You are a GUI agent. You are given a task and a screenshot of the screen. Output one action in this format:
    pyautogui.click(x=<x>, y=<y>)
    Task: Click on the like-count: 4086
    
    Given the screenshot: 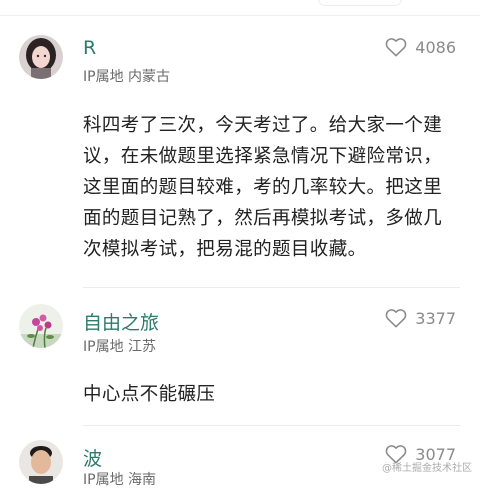 What is the action you would take?
    pyautogui.click(x=435, y=47)
    